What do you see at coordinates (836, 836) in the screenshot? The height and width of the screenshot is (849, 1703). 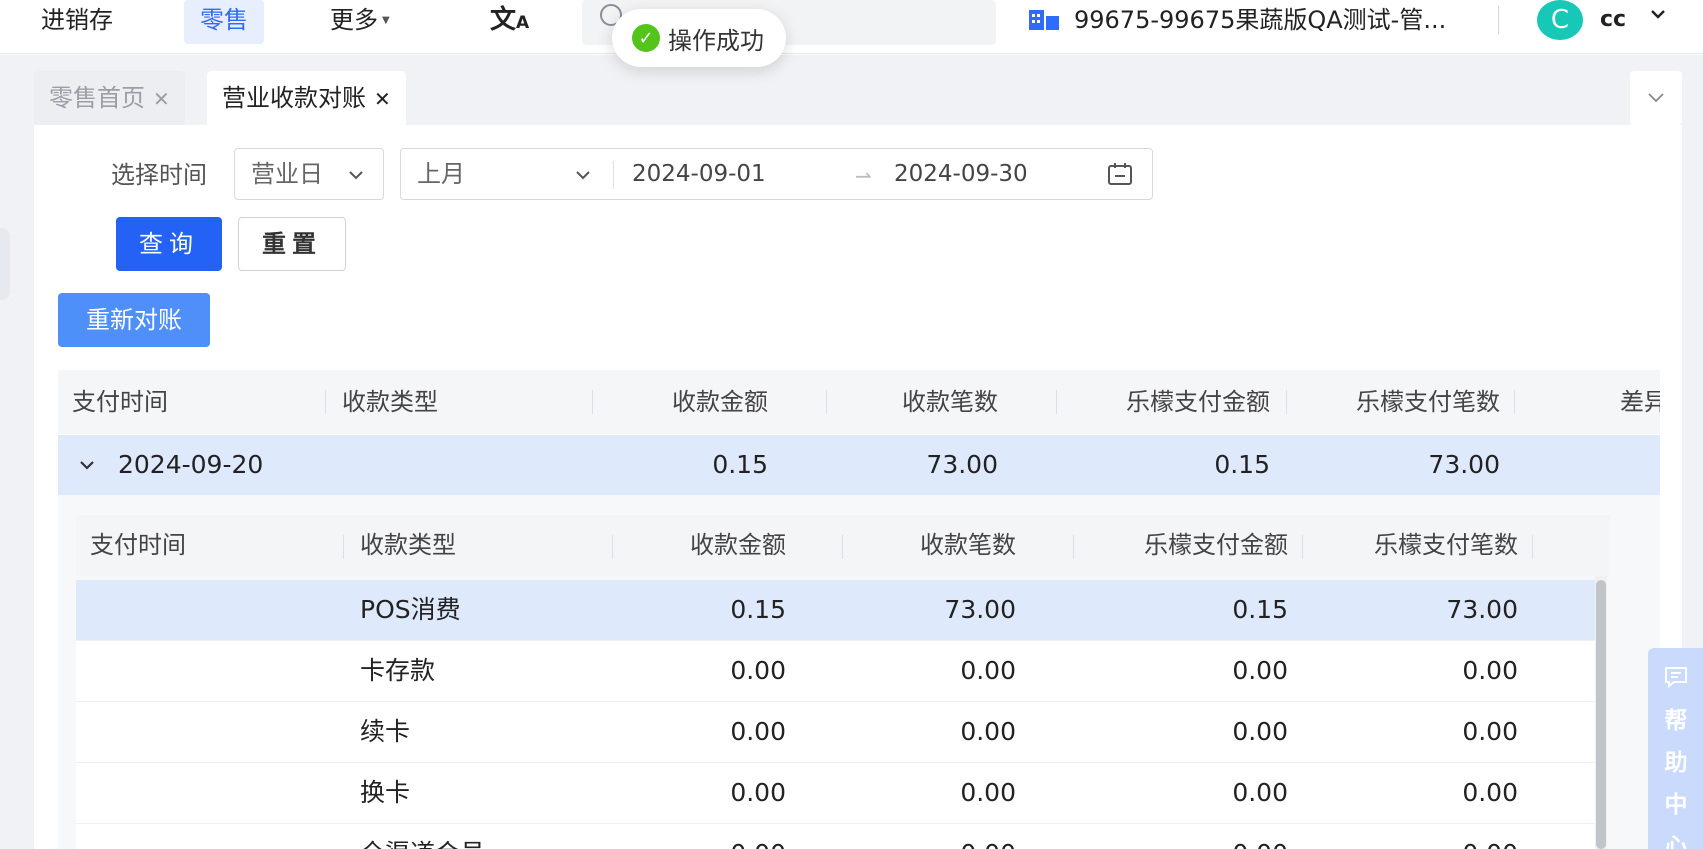 I see `table-row: 全渠道会员 0.00 0.00 0.00 0.00` at bounding box center [836, 836].